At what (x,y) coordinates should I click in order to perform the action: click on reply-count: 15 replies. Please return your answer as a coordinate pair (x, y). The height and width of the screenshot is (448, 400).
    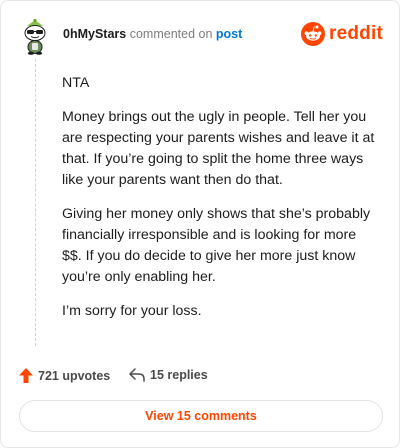
    Looking at the image, I should click on (179, 375).